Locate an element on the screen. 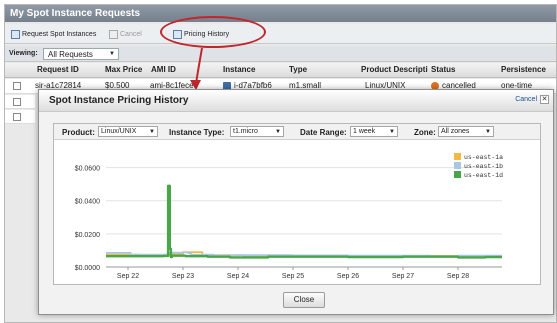 The width and height of the screenshot is (557, 323). zone-select: All zones ▼ is located at coordinates (466, 131).